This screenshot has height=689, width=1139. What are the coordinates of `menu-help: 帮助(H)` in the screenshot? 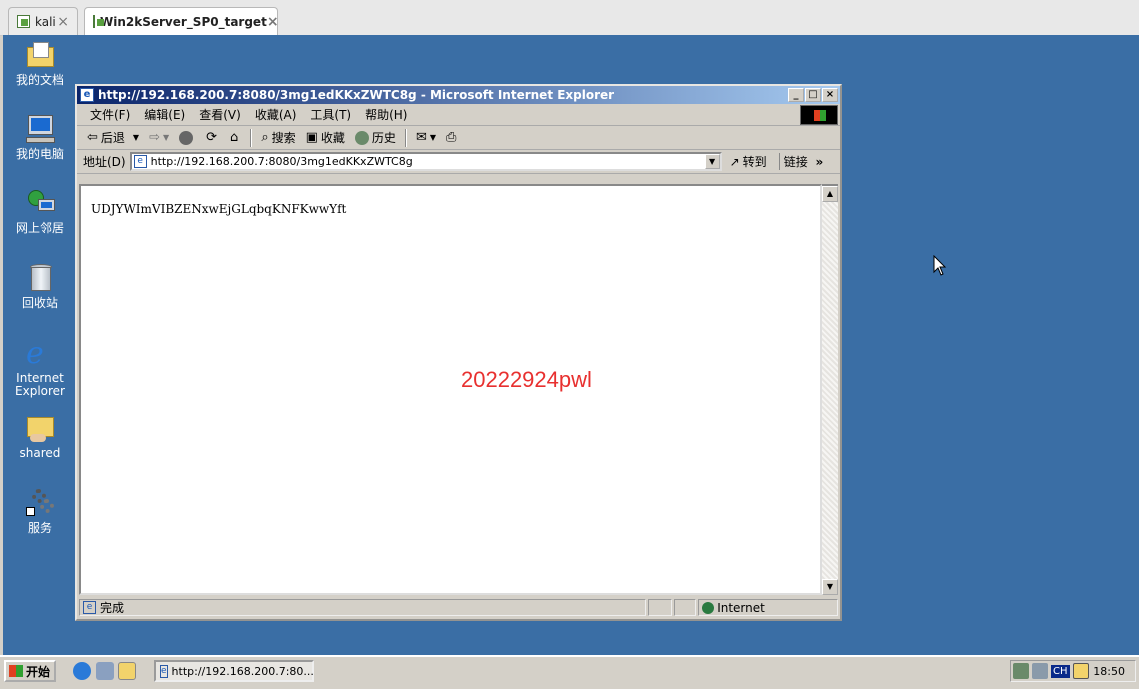 It's located at (386, 114).